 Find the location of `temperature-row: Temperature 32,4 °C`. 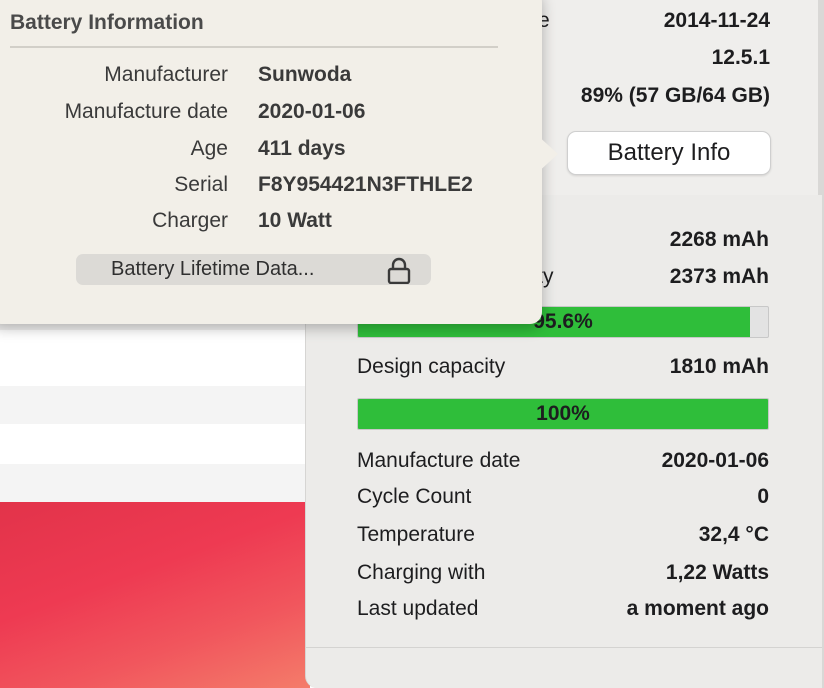

temperature-row: Temperature 32,4 °C is located at coordinates (563, 538).